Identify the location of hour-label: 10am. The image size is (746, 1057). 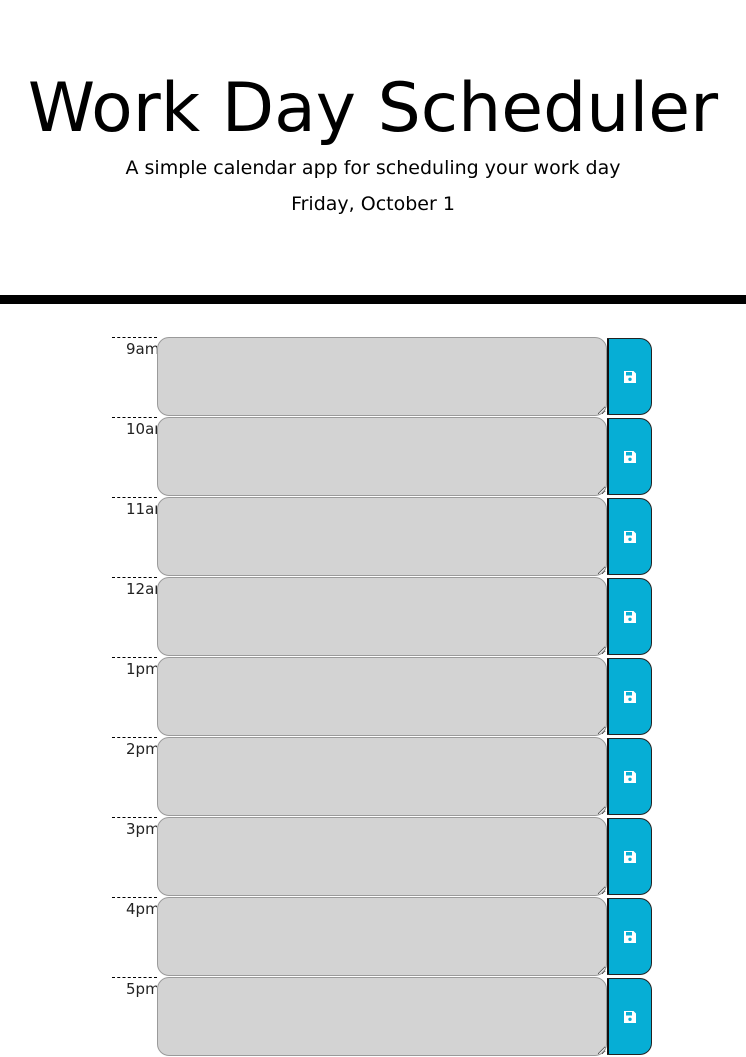
(134, 457).